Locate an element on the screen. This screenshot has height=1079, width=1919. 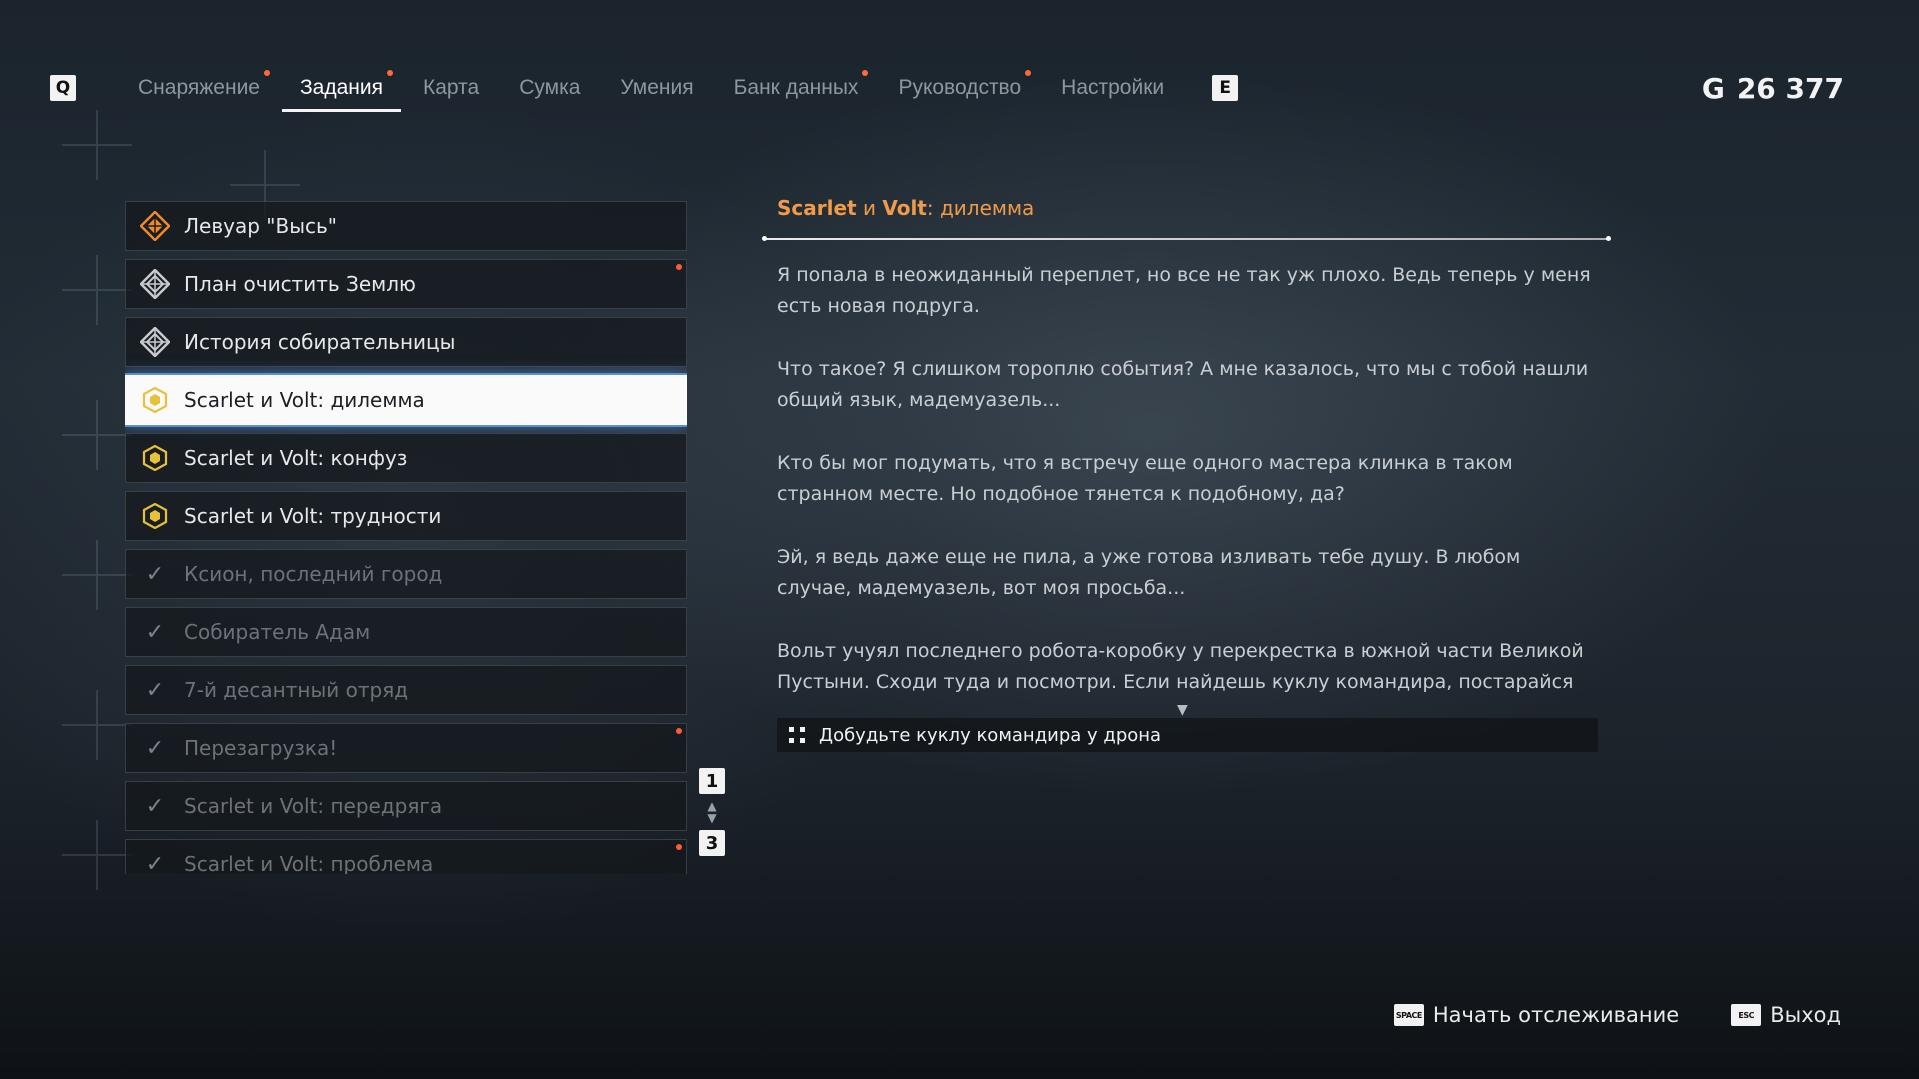
up-down-arrows-icon: ▲ ▼ is located at coordinates (712, 812).